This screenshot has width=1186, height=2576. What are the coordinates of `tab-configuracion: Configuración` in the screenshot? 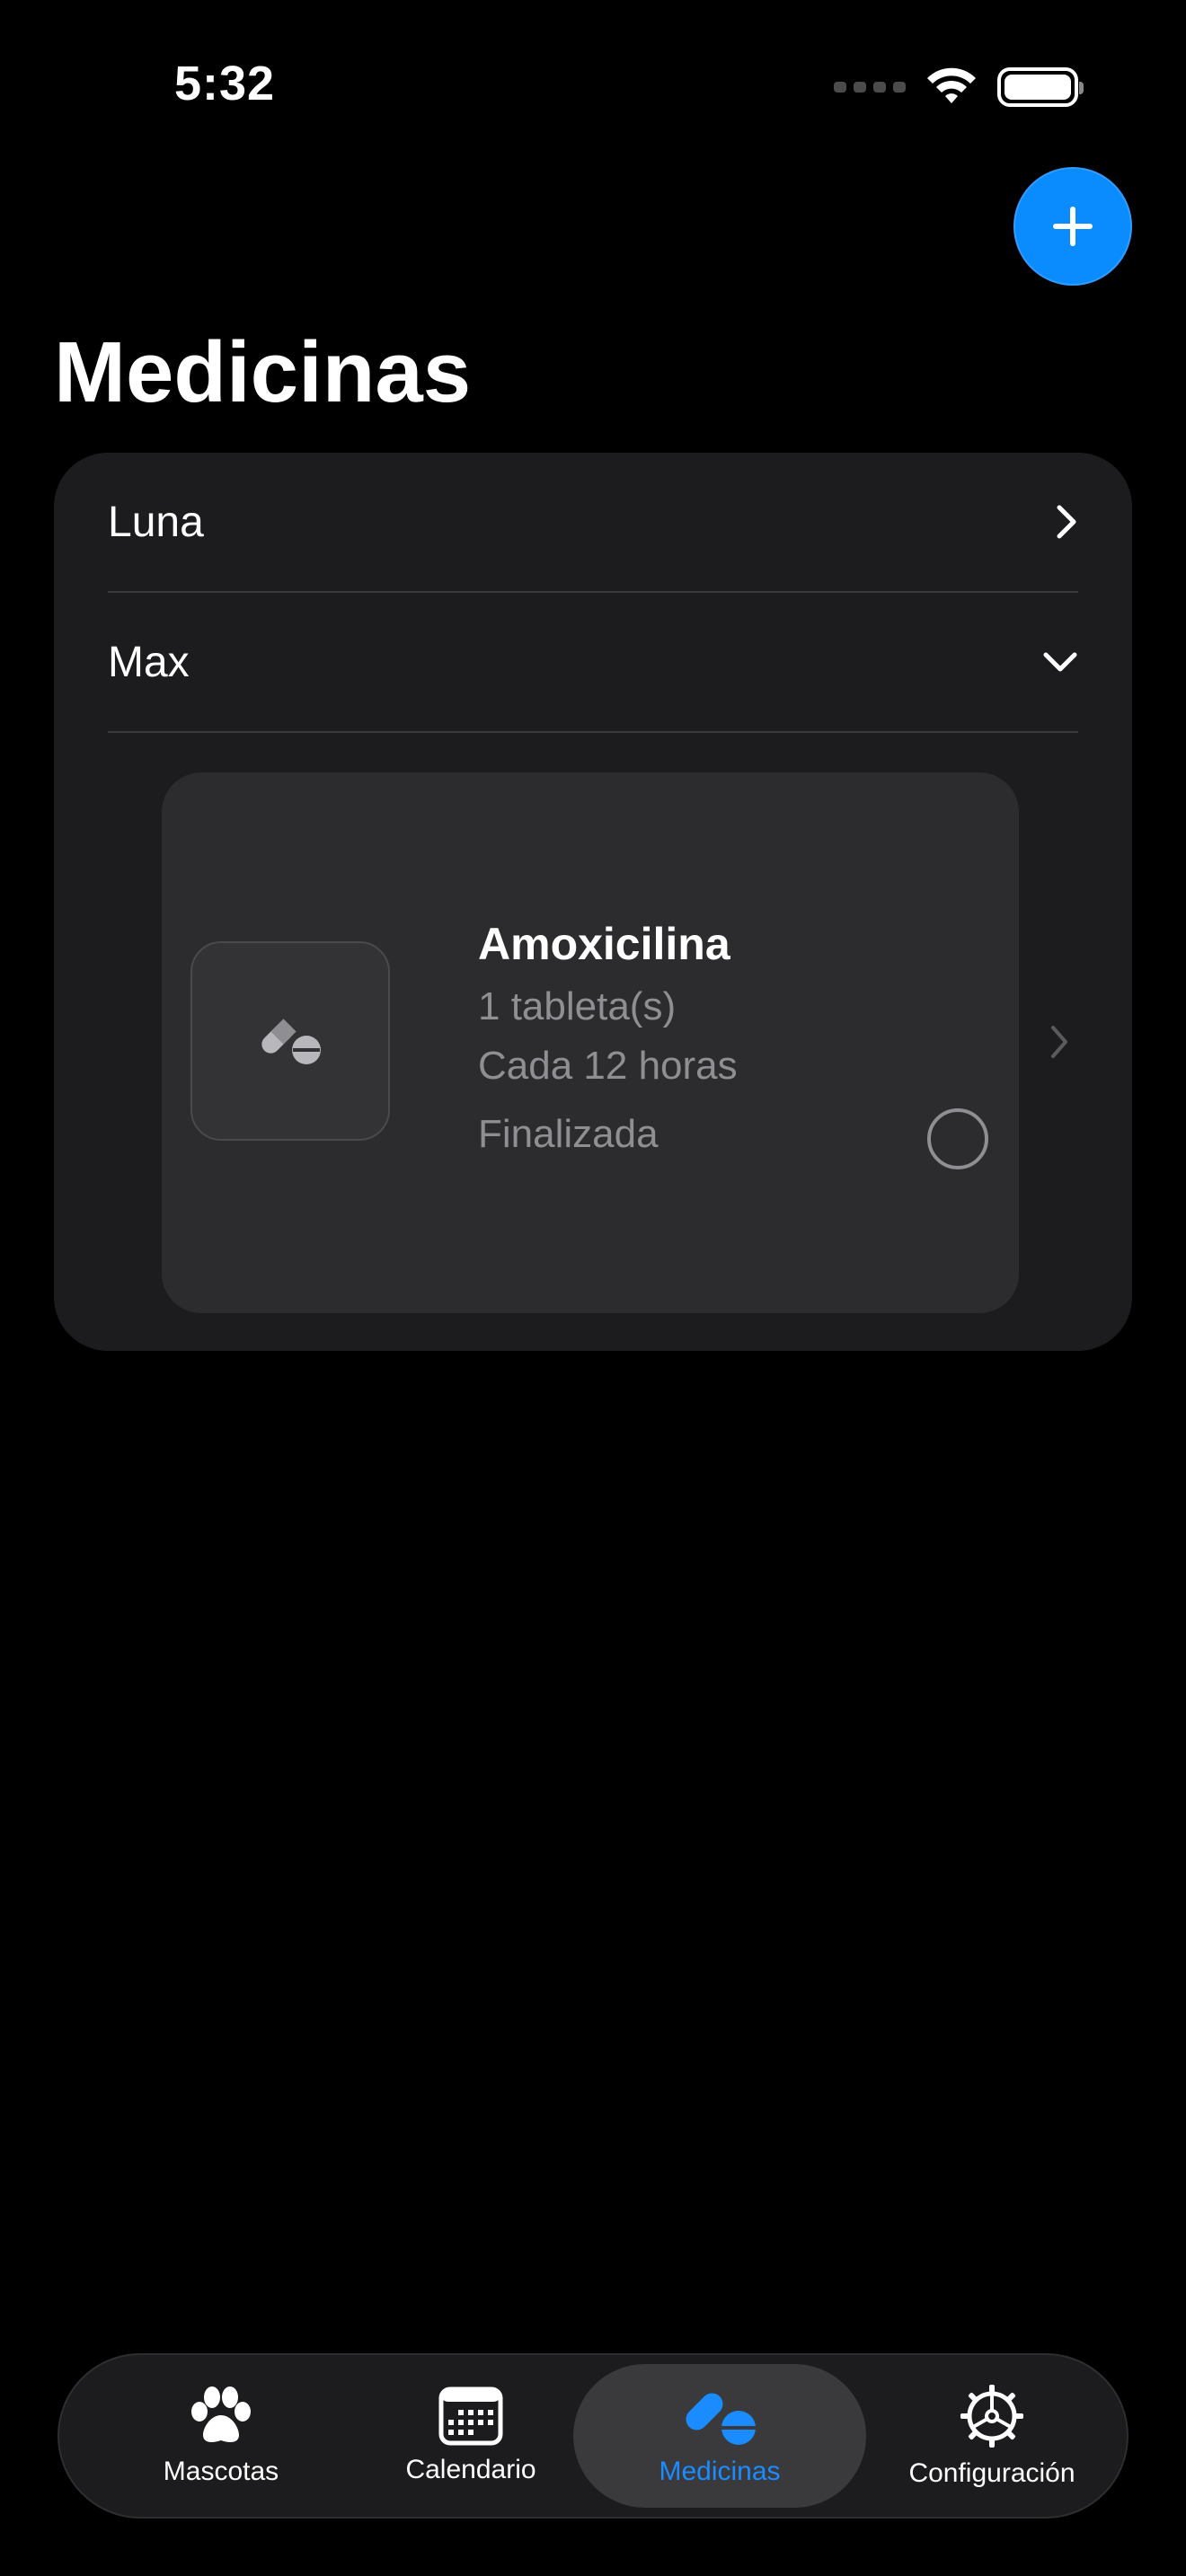 It's located at (992, 2436).